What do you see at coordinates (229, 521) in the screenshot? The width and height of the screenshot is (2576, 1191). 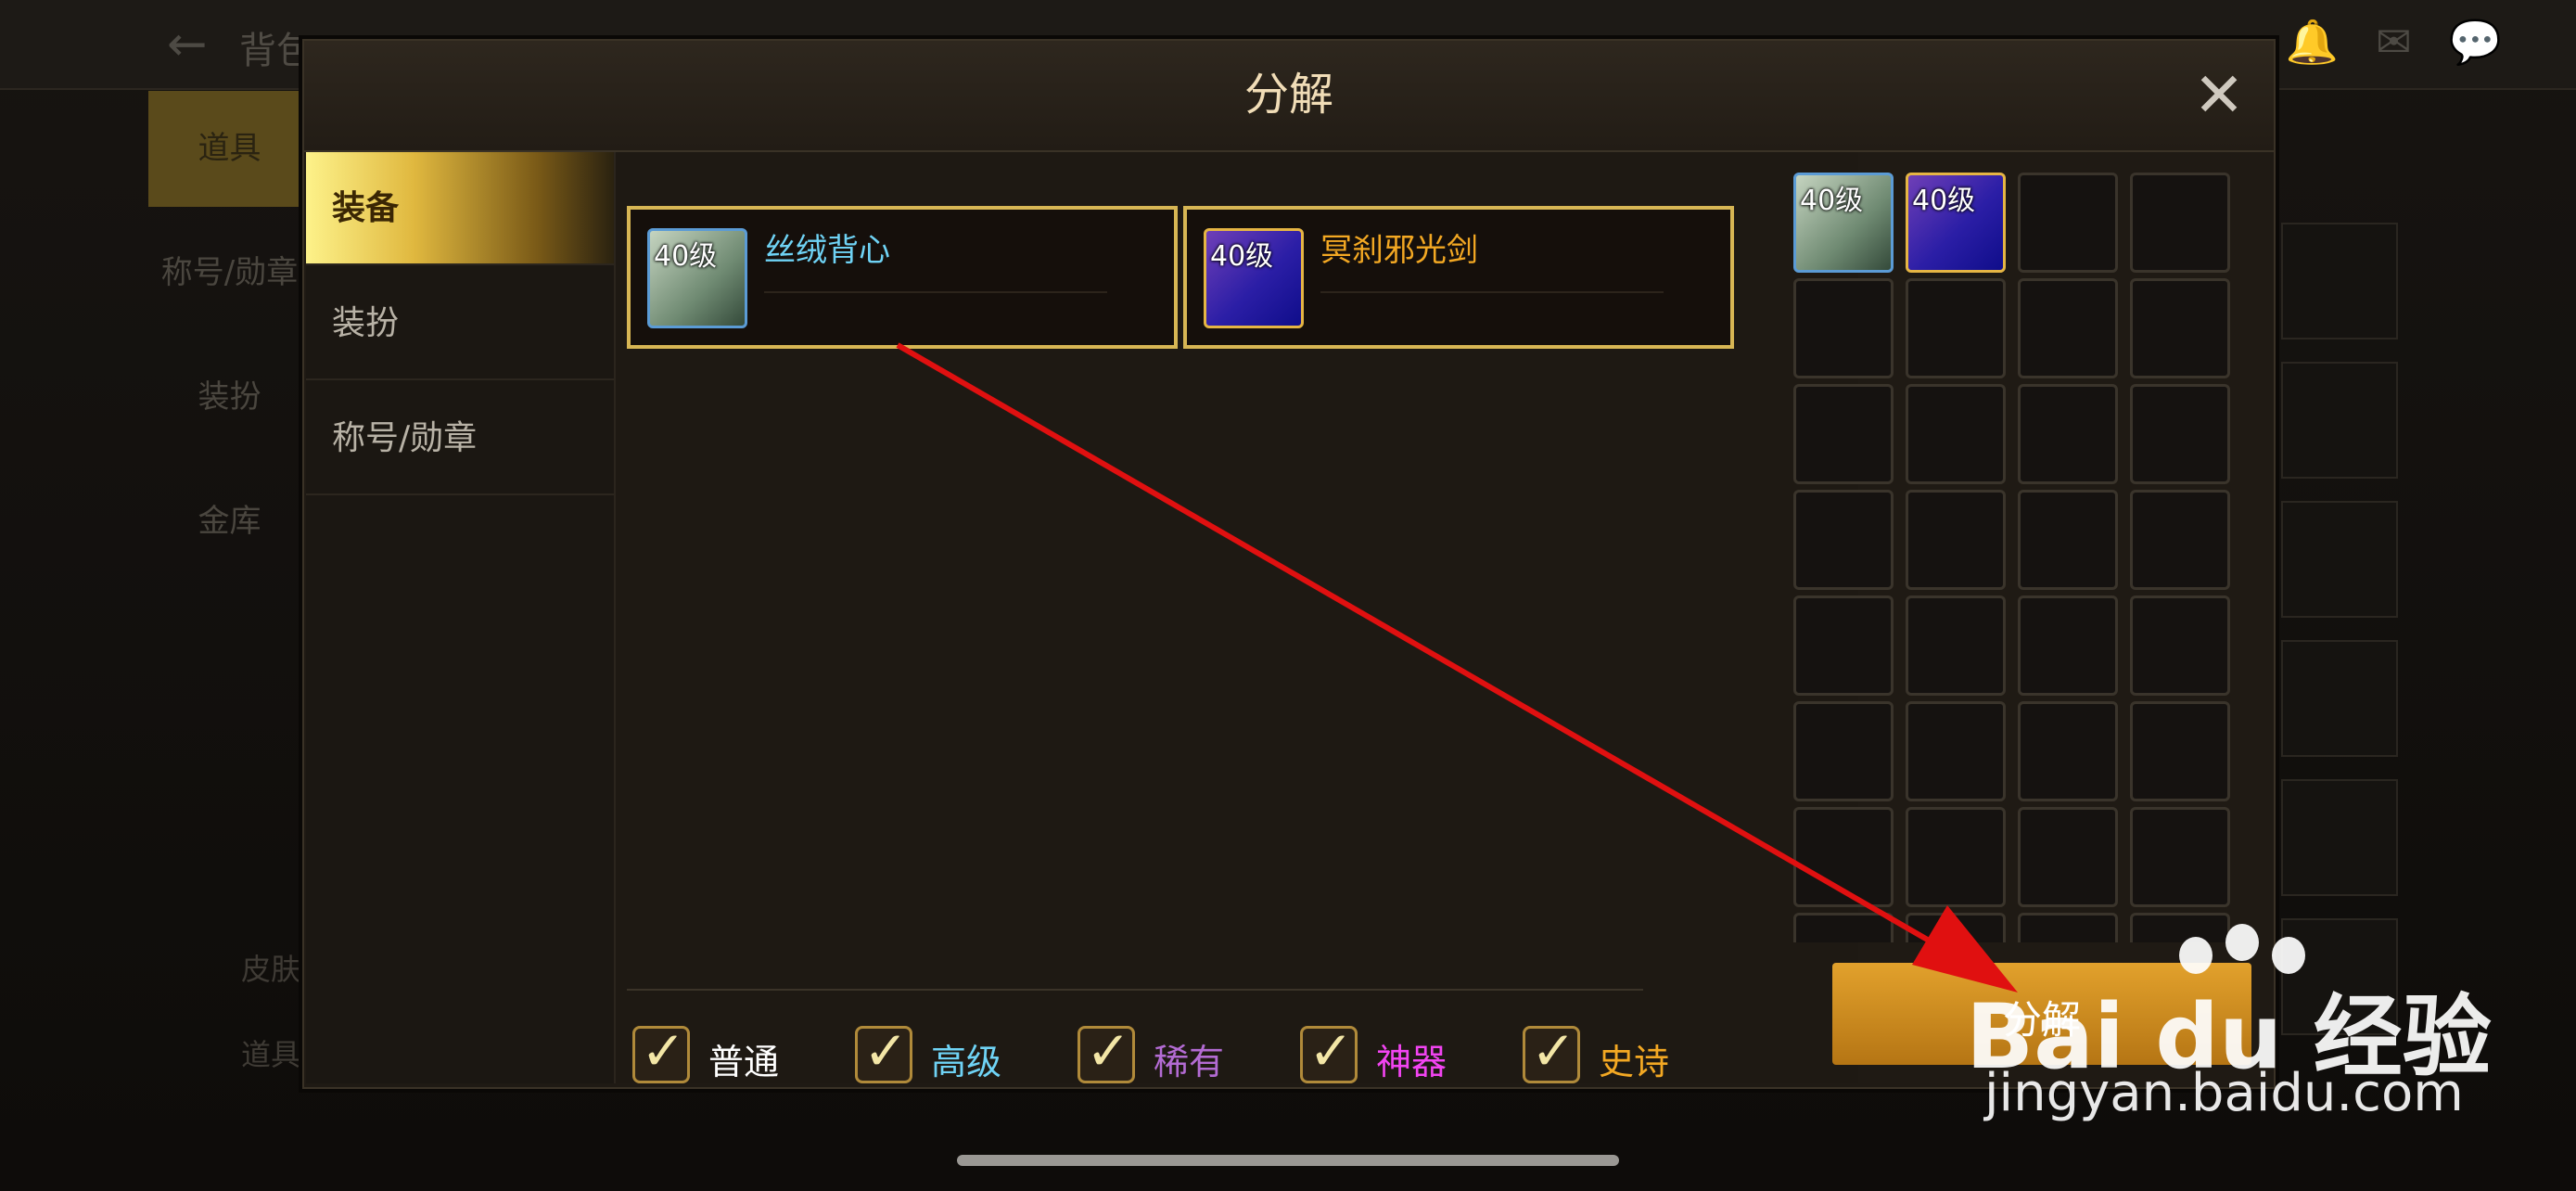 I see `background-tab-vault: 金库` at bounding box center [229, 521].